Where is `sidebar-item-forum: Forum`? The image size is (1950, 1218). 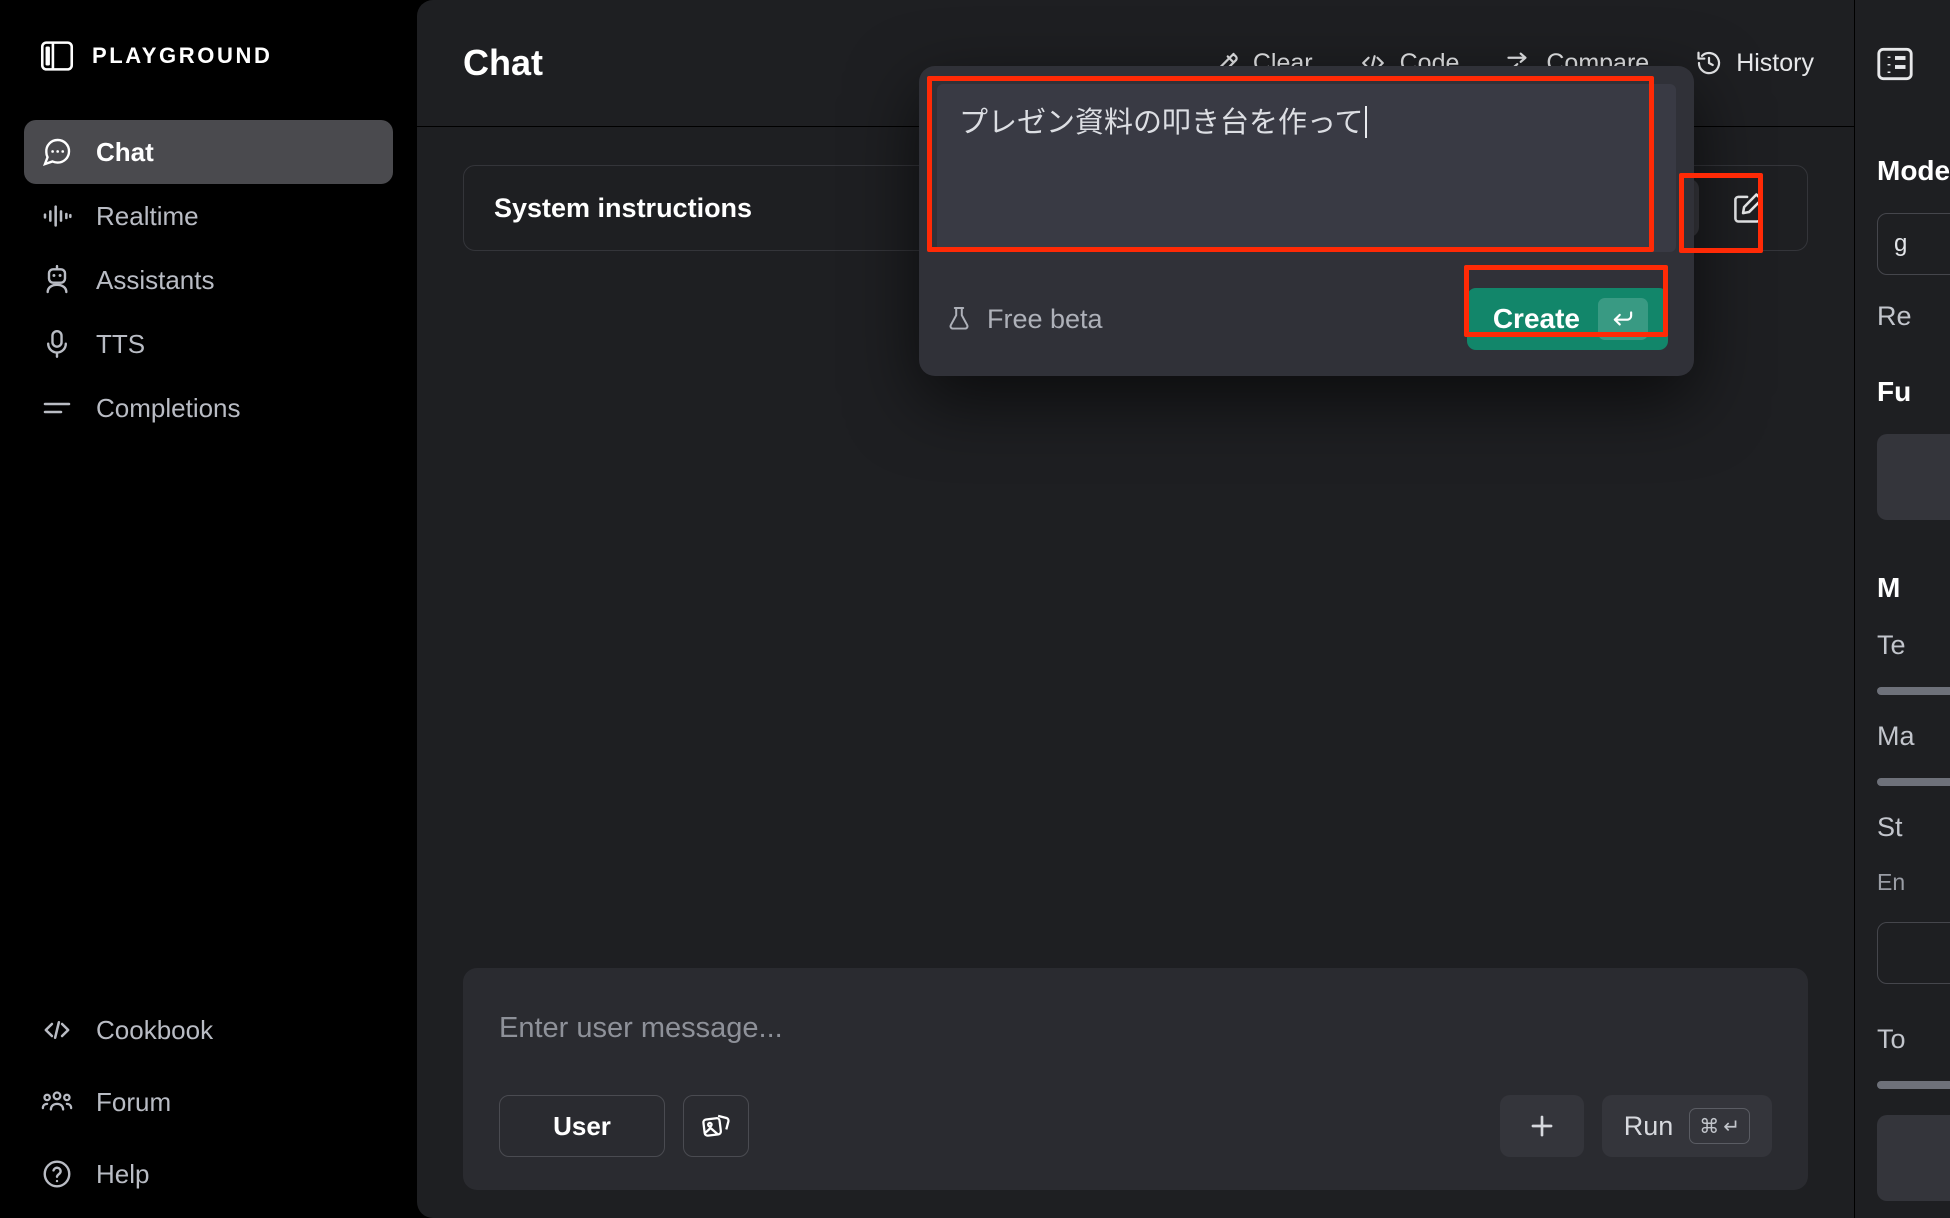 sidebar-item-forum: Forum is located at coordinates (208, 1102).